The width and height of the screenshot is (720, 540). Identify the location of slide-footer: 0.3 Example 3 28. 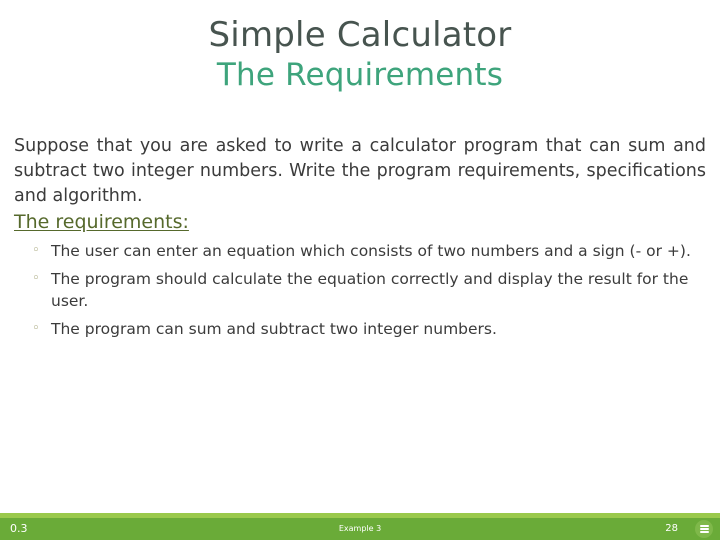
(360, 526).